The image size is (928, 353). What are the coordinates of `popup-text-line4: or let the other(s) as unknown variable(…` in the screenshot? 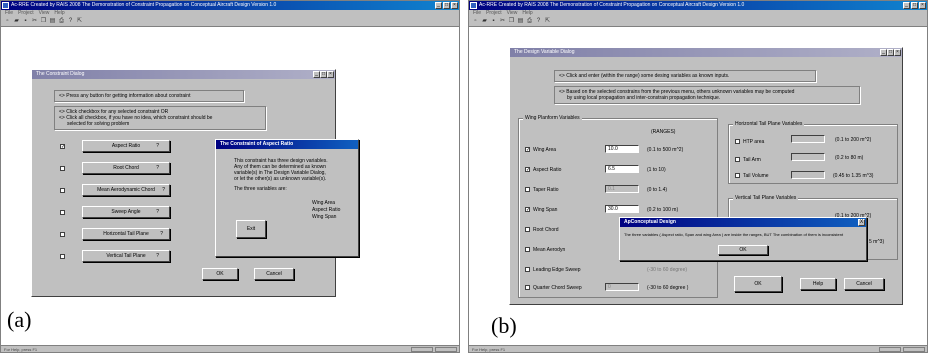 It's located at (280, 179).